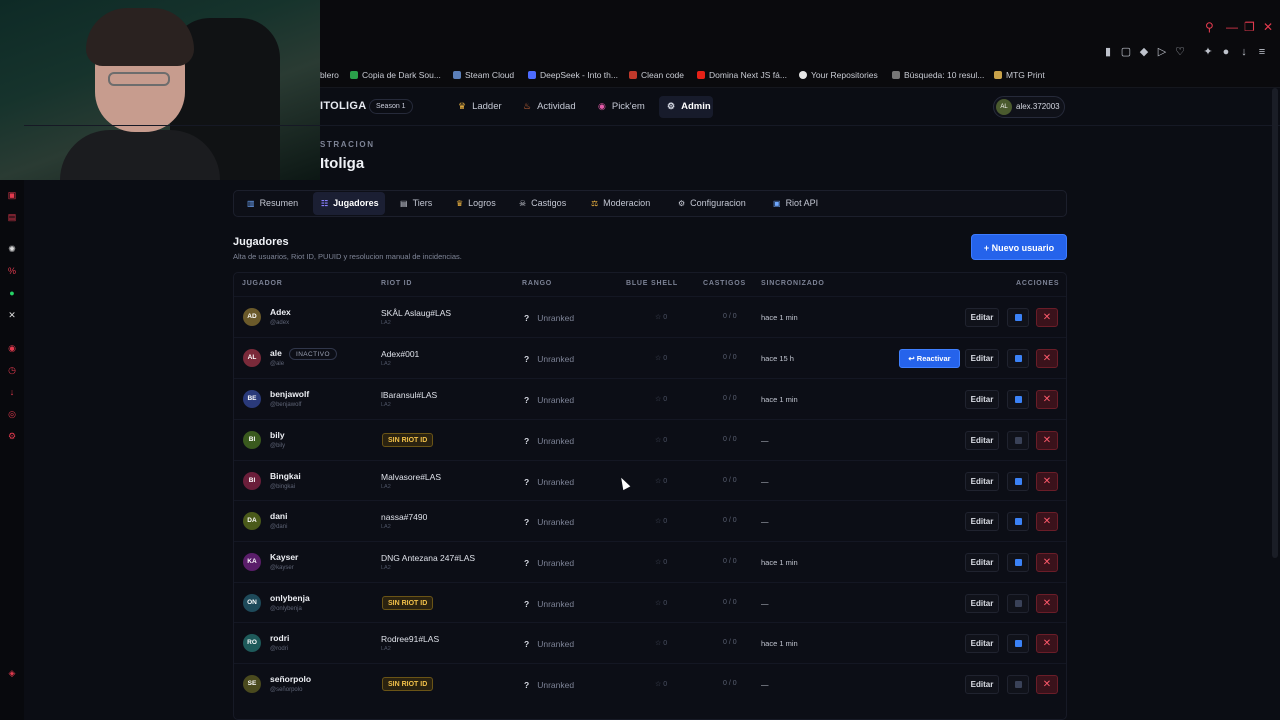 This screenshot has height=720, width=1280. Describe the element at coordinates (280, 312) in the screenshot. I see `player-name: Adex` at that location.